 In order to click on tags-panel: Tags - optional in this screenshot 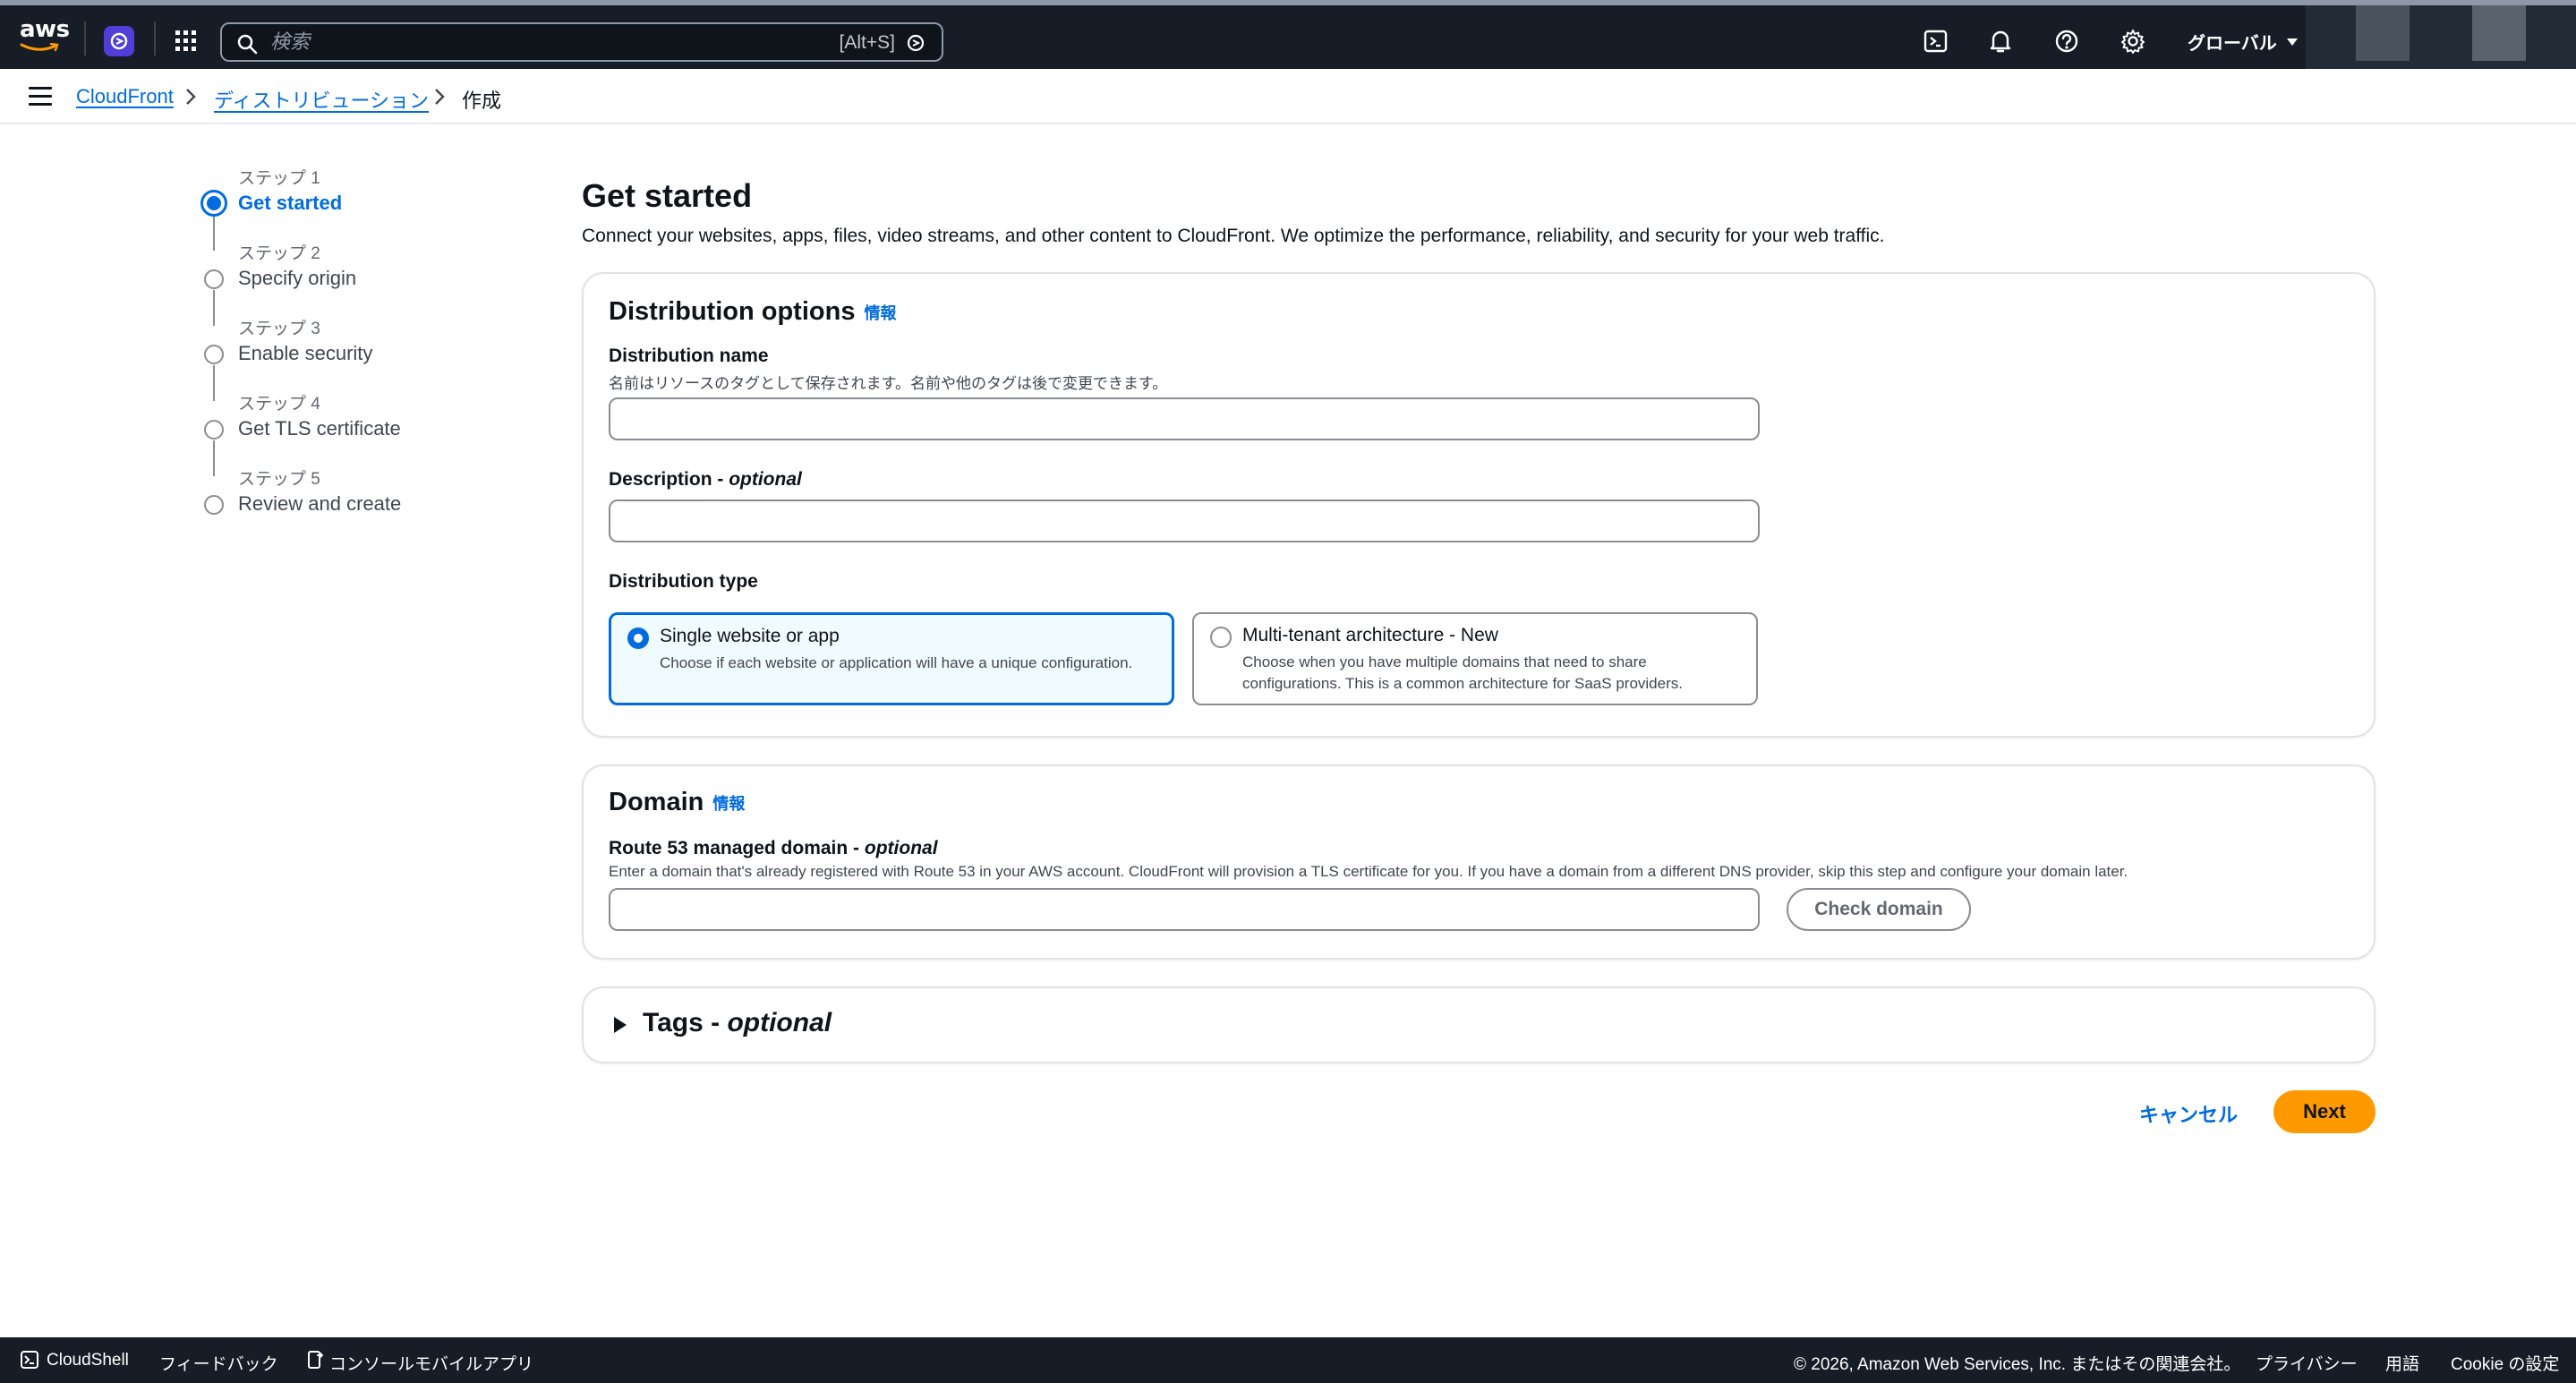, I will do `click(1479, 1024)`.